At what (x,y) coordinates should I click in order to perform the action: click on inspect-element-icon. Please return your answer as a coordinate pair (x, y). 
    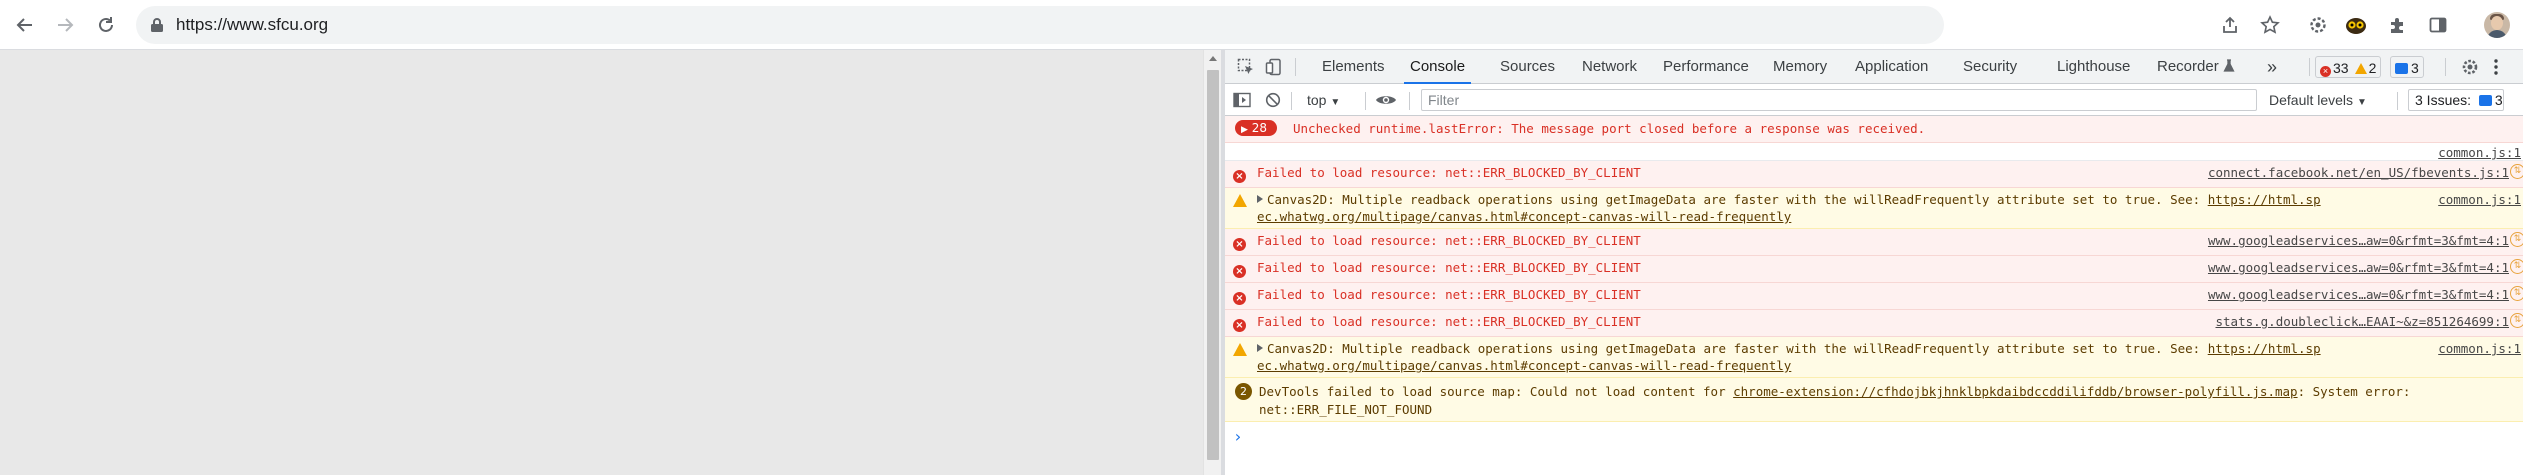
    Looking at the image, I should click on (1246, 67).